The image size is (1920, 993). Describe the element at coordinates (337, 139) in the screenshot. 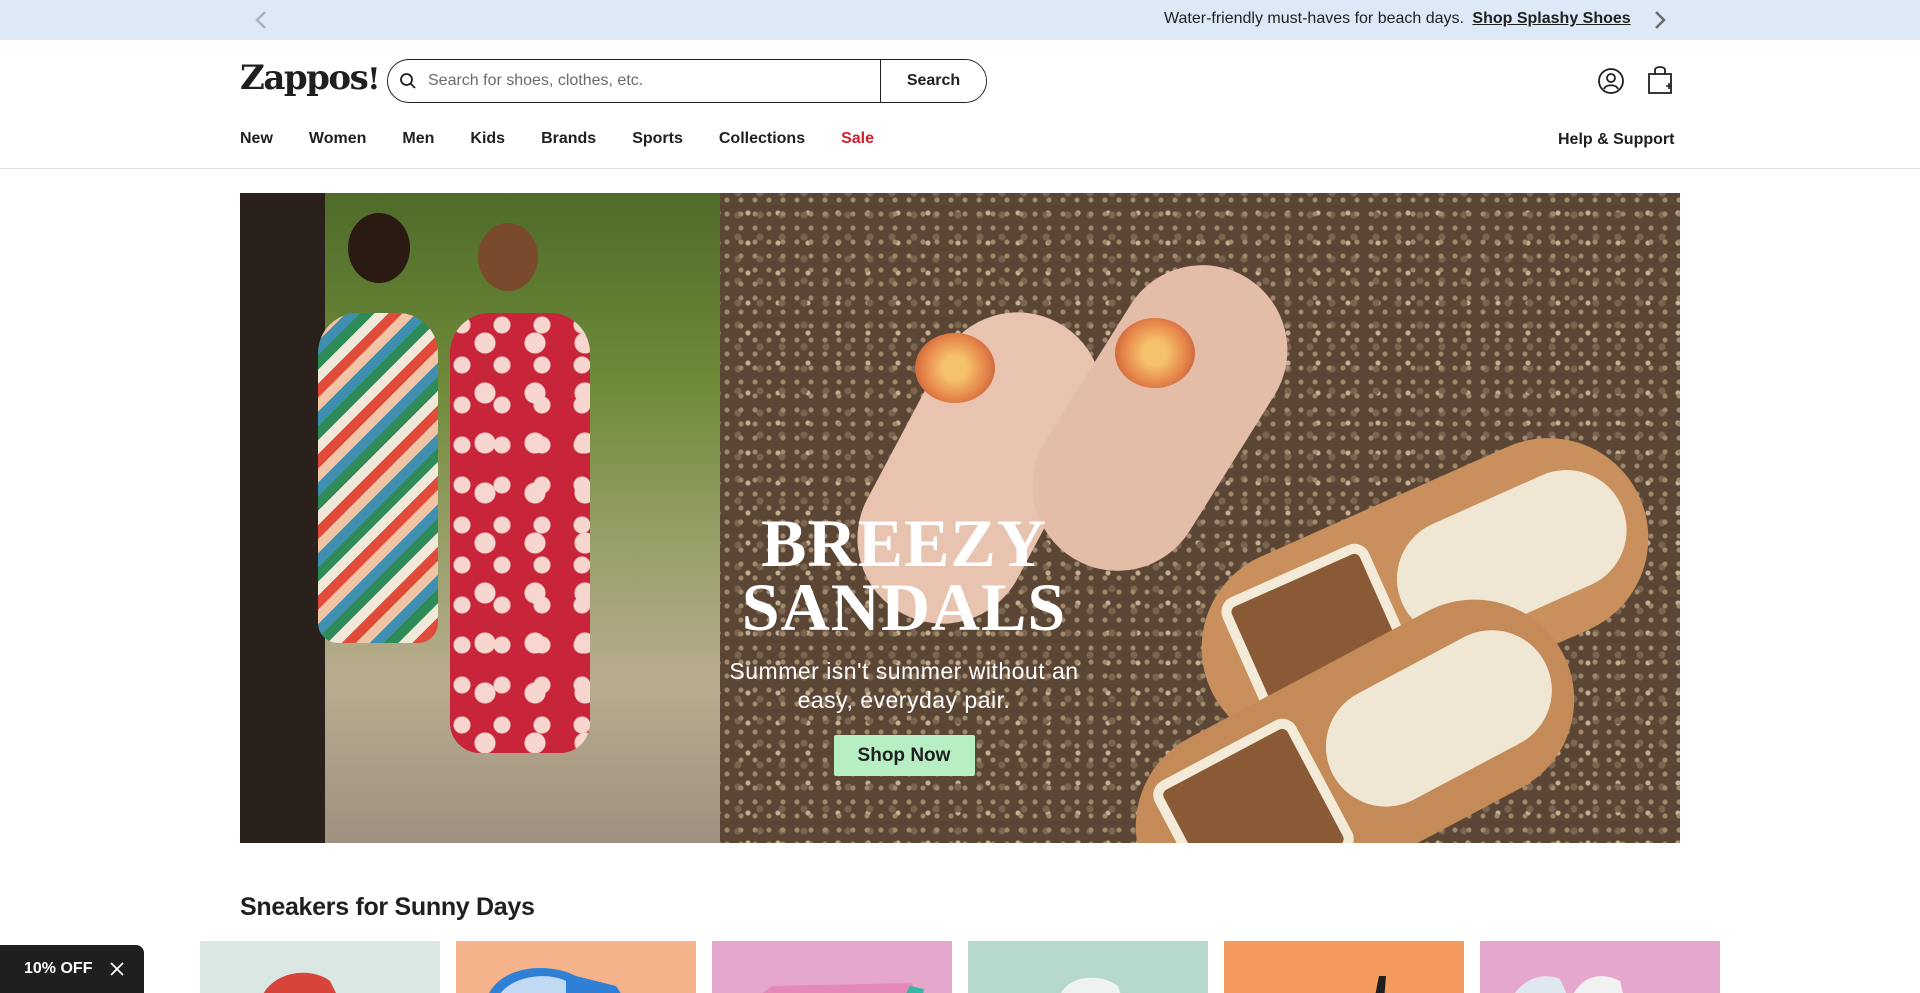

I see `nav-item-women: Women` at that location.